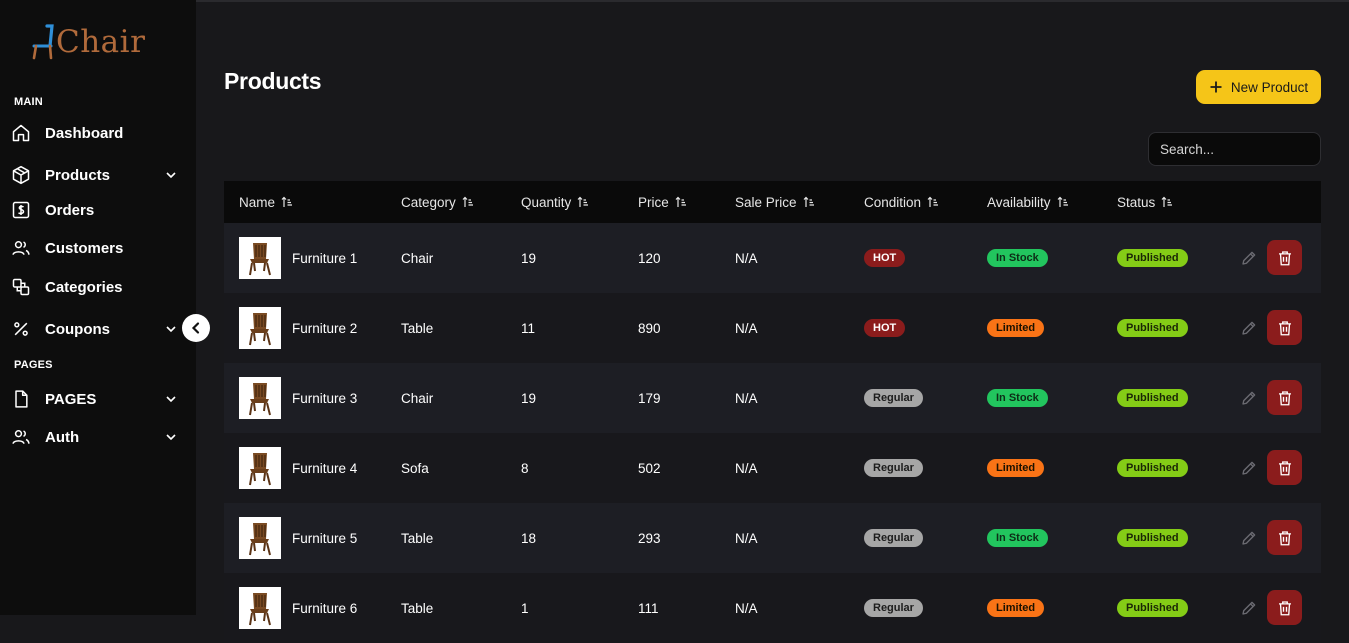  Describe the element at coordinates (62, 437) in the screenshot. I see `sidebar-item-label: Auth` at that location.